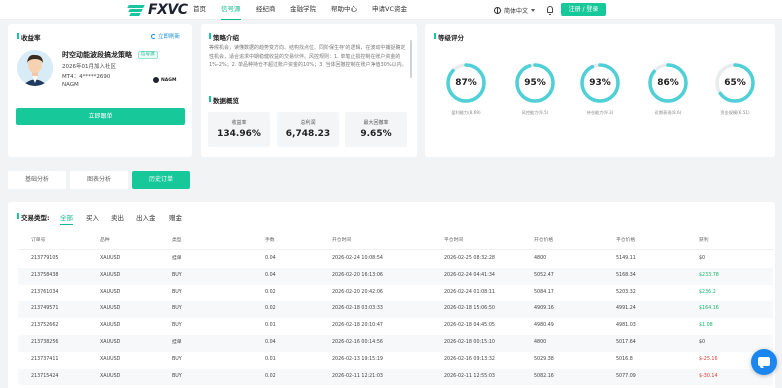  I want to click on cell-open-time: 2026-02-20 16:13:06, so click(357, 275).